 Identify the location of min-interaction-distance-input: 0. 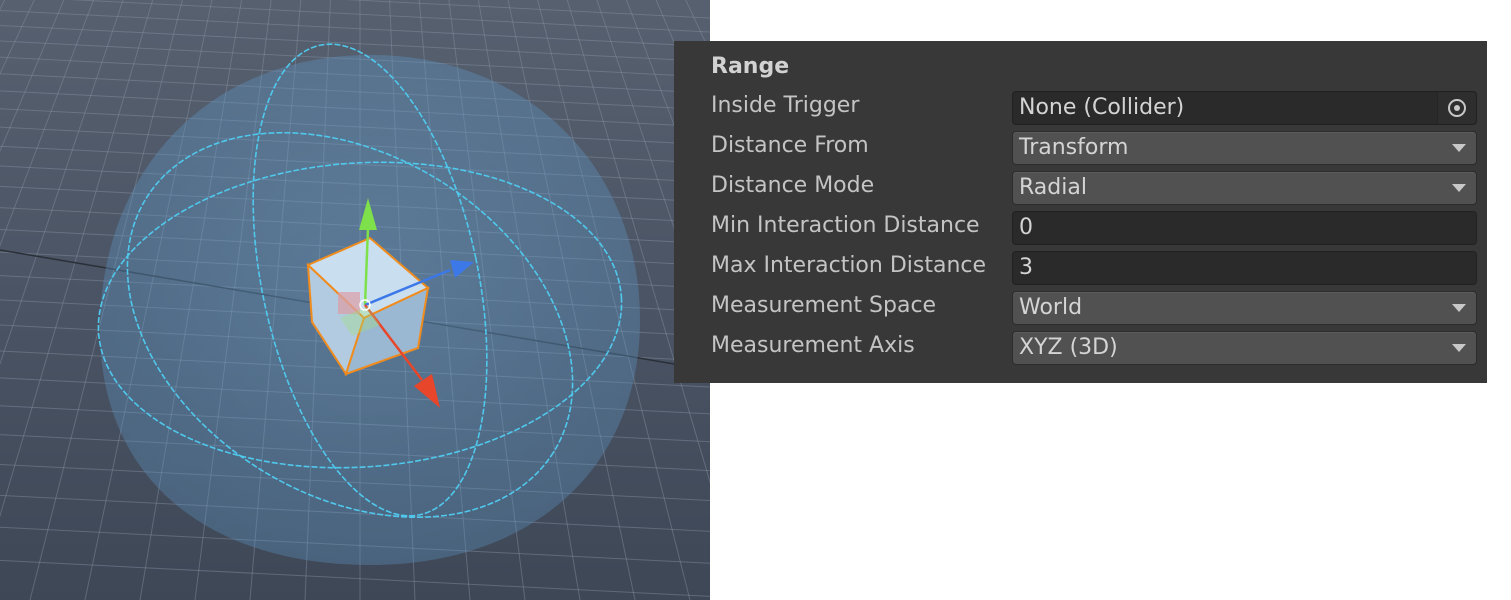
(1244, 228).